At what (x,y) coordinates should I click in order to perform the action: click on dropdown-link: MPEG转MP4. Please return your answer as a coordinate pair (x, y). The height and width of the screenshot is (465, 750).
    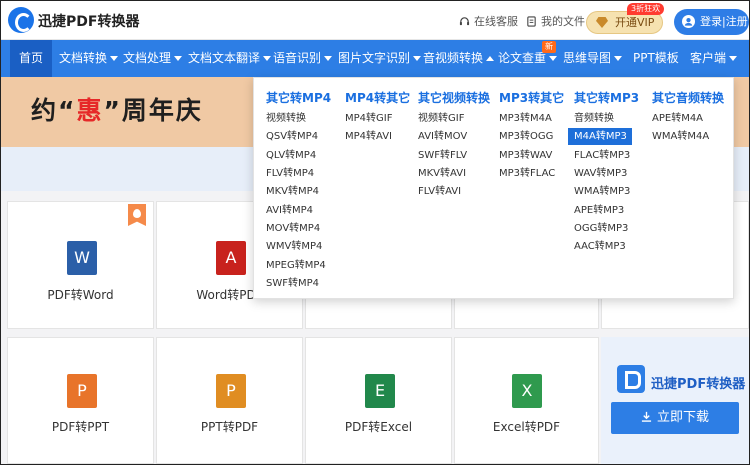
    Looking at the image, I should click on (296, 265).